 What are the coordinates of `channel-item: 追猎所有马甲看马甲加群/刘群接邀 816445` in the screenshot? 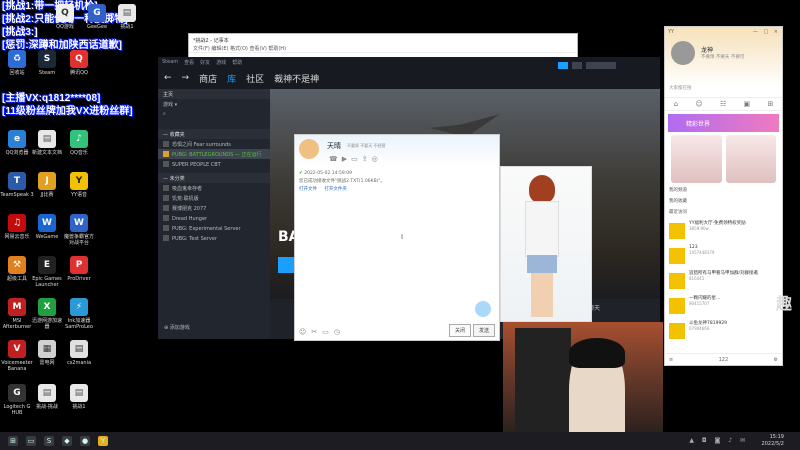 It's located at (723, 282).